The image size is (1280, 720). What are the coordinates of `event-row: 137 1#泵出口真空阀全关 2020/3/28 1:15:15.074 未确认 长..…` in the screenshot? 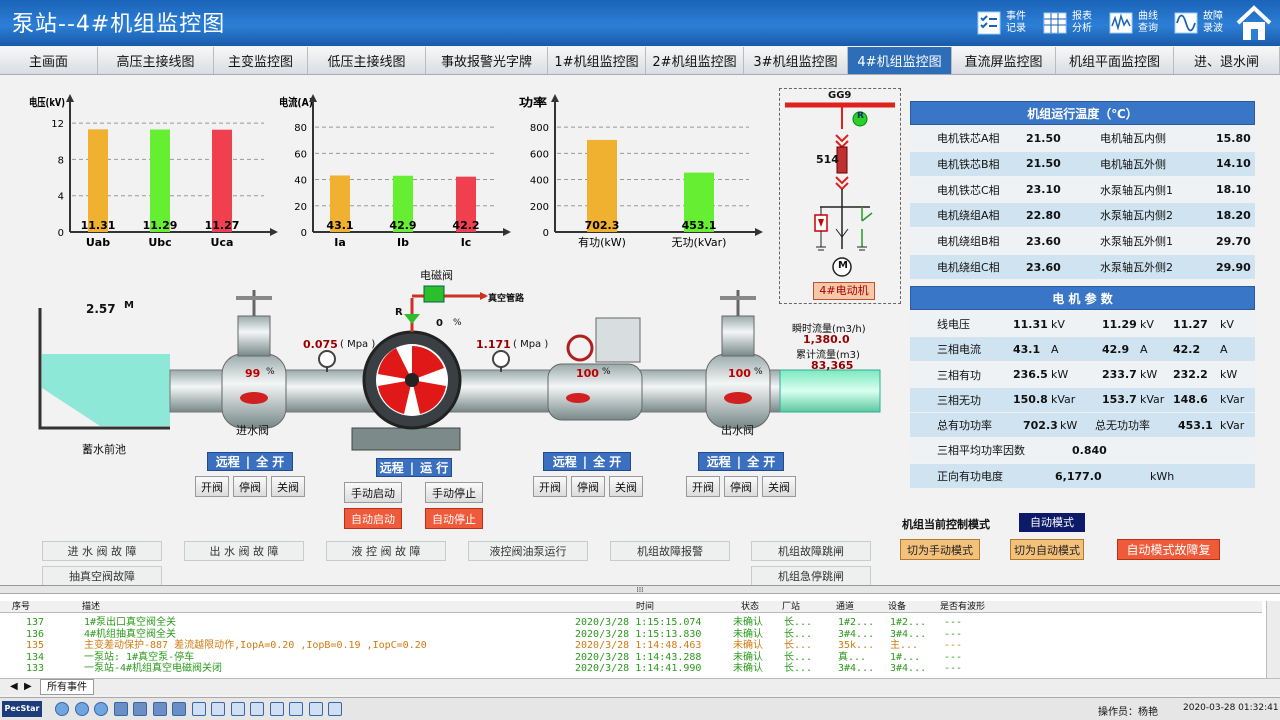 It's located at (631, 622).